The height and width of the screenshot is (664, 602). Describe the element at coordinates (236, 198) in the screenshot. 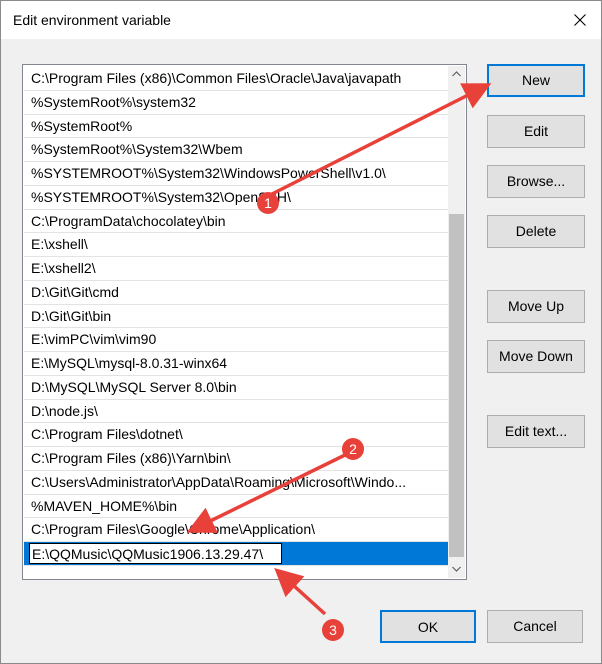

I see `list-item: %SYSTEMROOT%\System32\OpenSSH\` at that location.